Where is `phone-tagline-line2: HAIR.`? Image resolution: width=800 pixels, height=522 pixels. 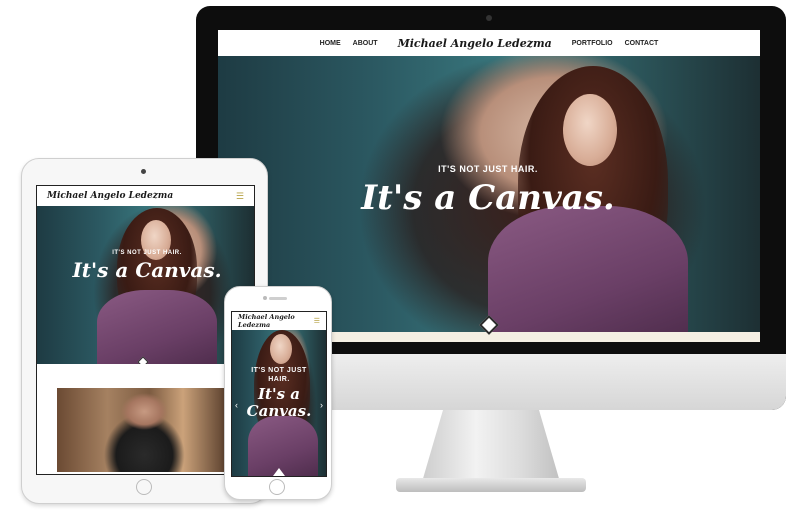 phone-tagline-line2: HAIR. is located at coordinates (279, 379).